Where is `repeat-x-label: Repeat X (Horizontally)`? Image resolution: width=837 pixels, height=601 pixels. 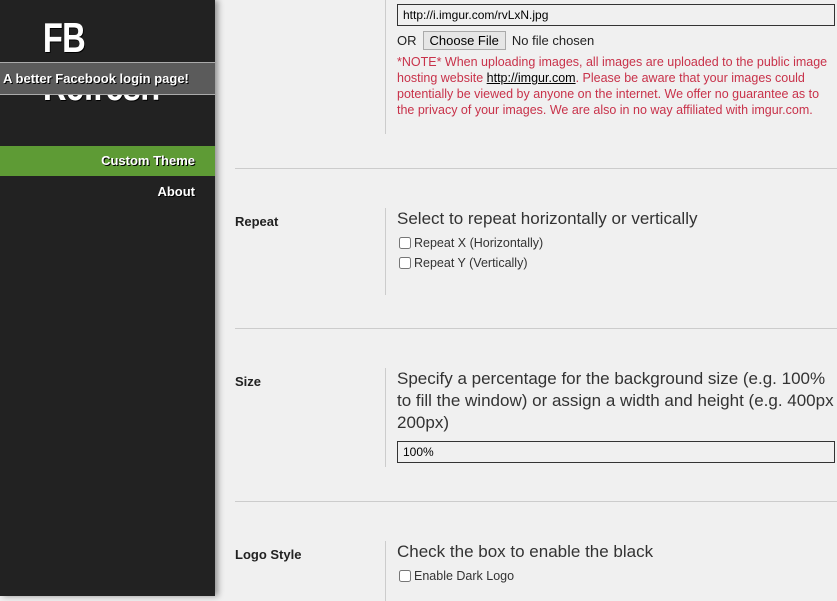 repeat-x-label: Repeat X (Horizontally) is located at coordinates (479, 243).